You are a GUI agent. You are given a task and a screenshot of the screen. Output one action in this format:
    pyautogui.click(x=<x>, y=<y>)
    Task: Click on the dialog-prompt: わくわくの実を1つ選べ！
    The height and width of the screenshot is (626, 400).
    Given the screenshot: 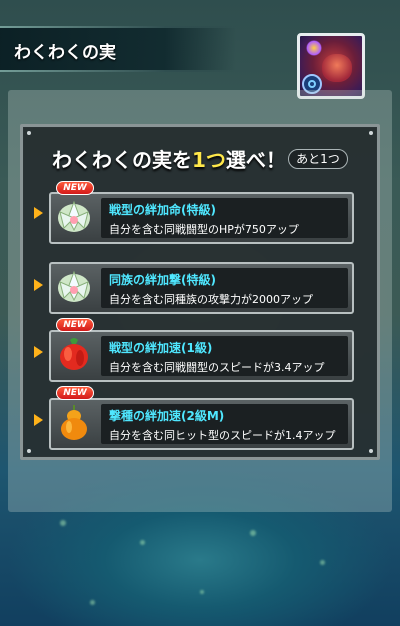 What is the action you would take?
    pyautogui.click(x=169, y=158)
    